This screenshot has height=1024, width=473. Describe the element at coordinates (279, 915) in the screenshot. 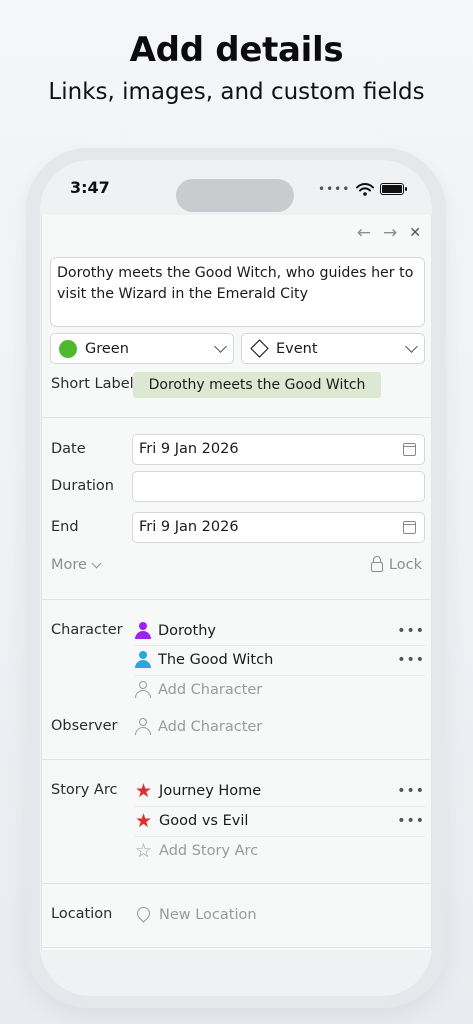

I see `add-location-button: New Location` at that location.